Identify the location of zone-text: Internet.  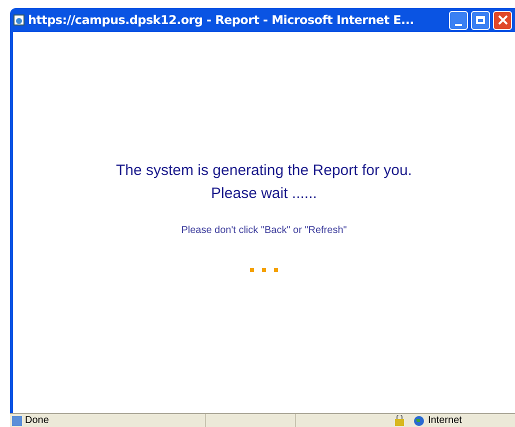
(445, 420).